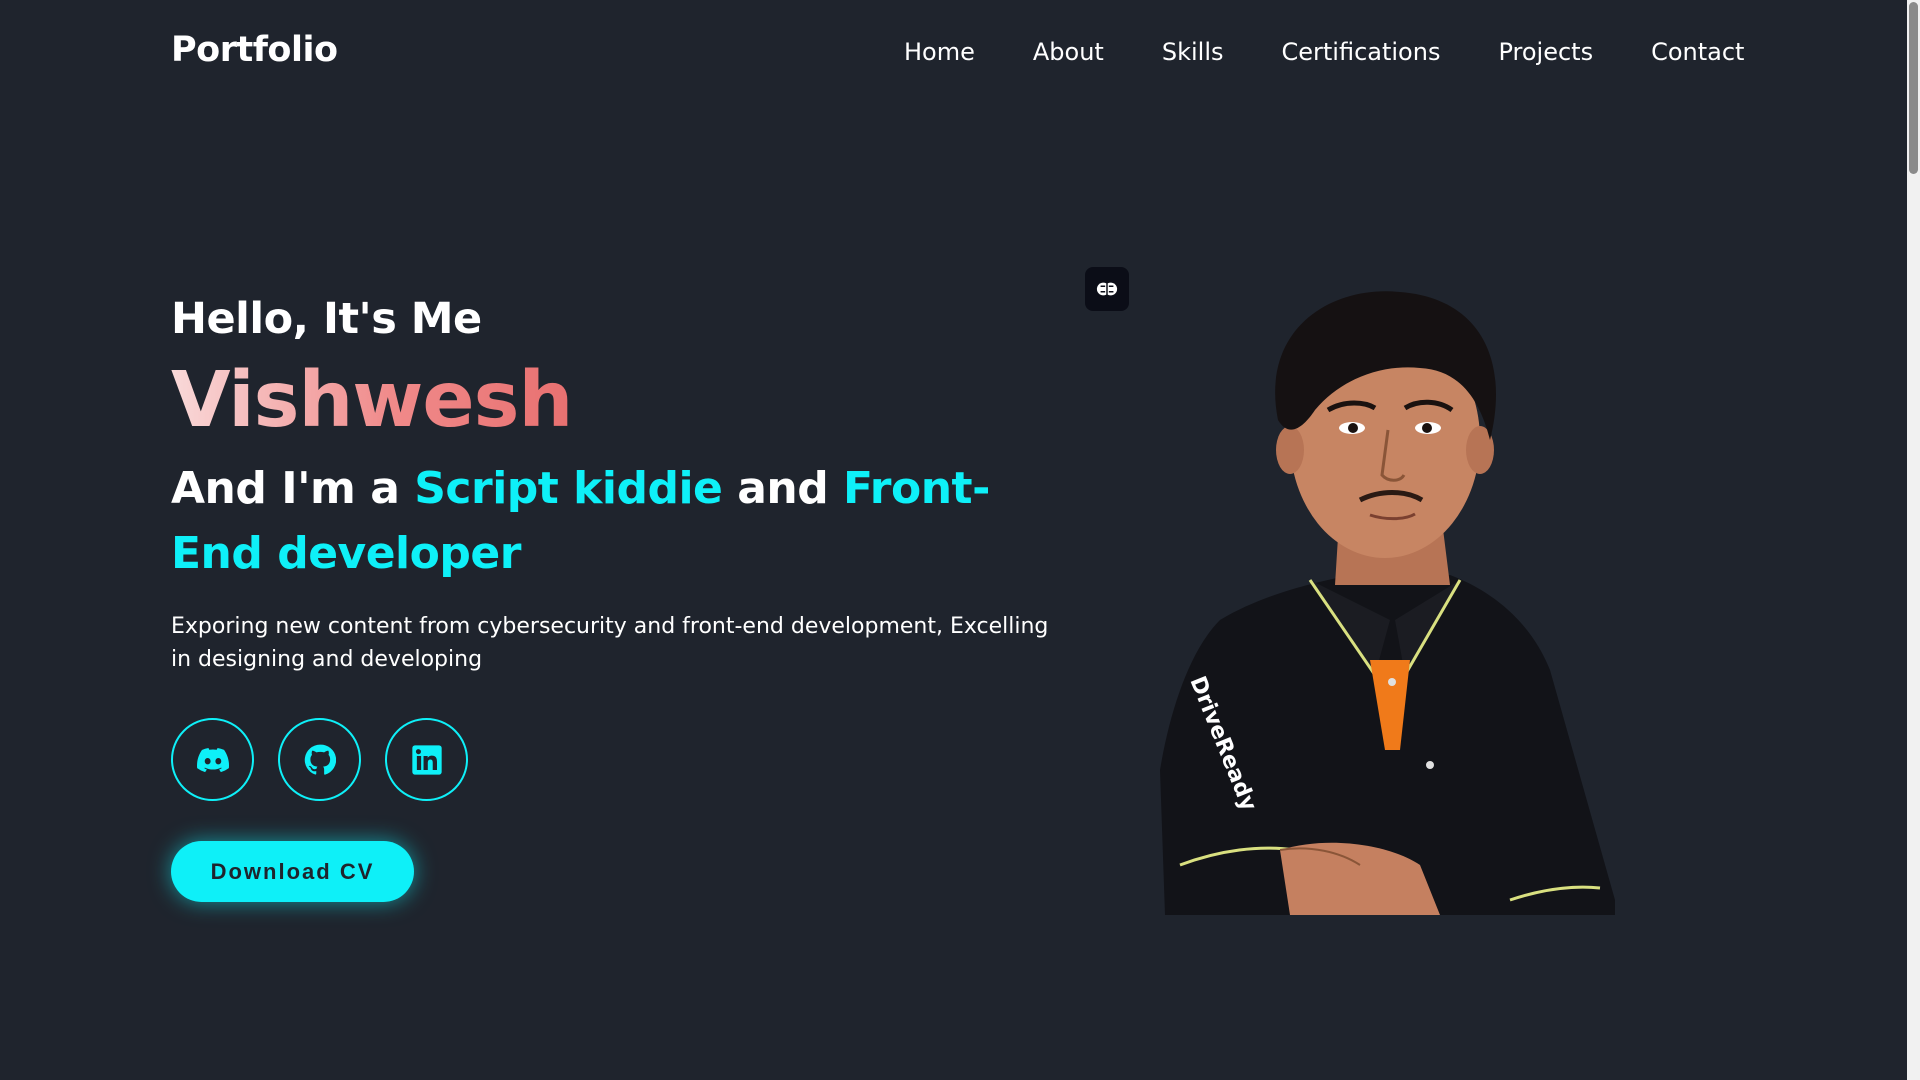 This screenshot has width=1920, height=1080. What do you see at coordinates (254, 50) in the screenshot?
I see `site-logo: Portfolio` at bounding box center [254, 50].